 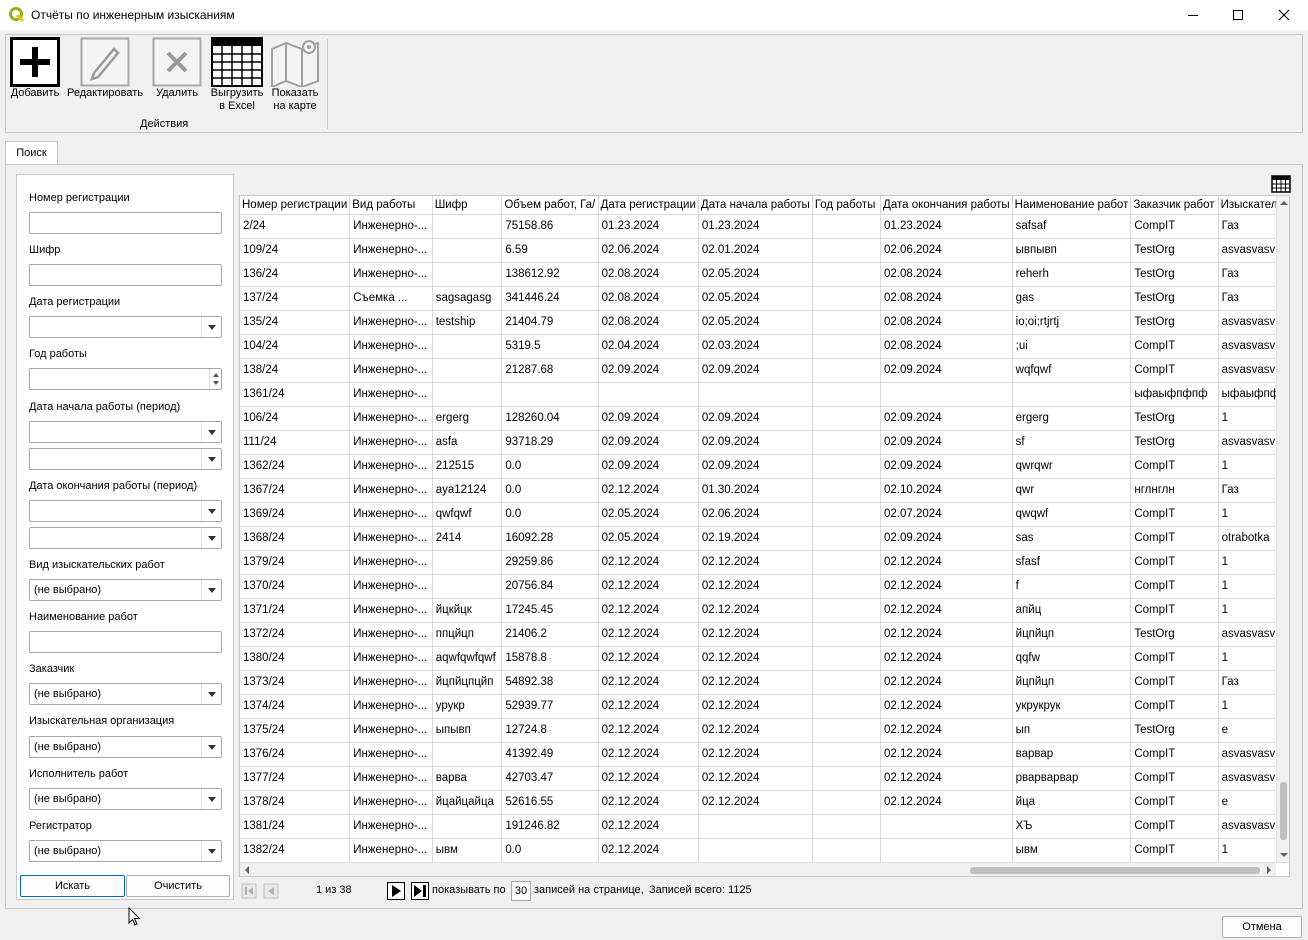 What do you see at coordinates (550, 778) in the screenshot?
I see `table-cell: 42703.47` at bounding box center [550, 778].